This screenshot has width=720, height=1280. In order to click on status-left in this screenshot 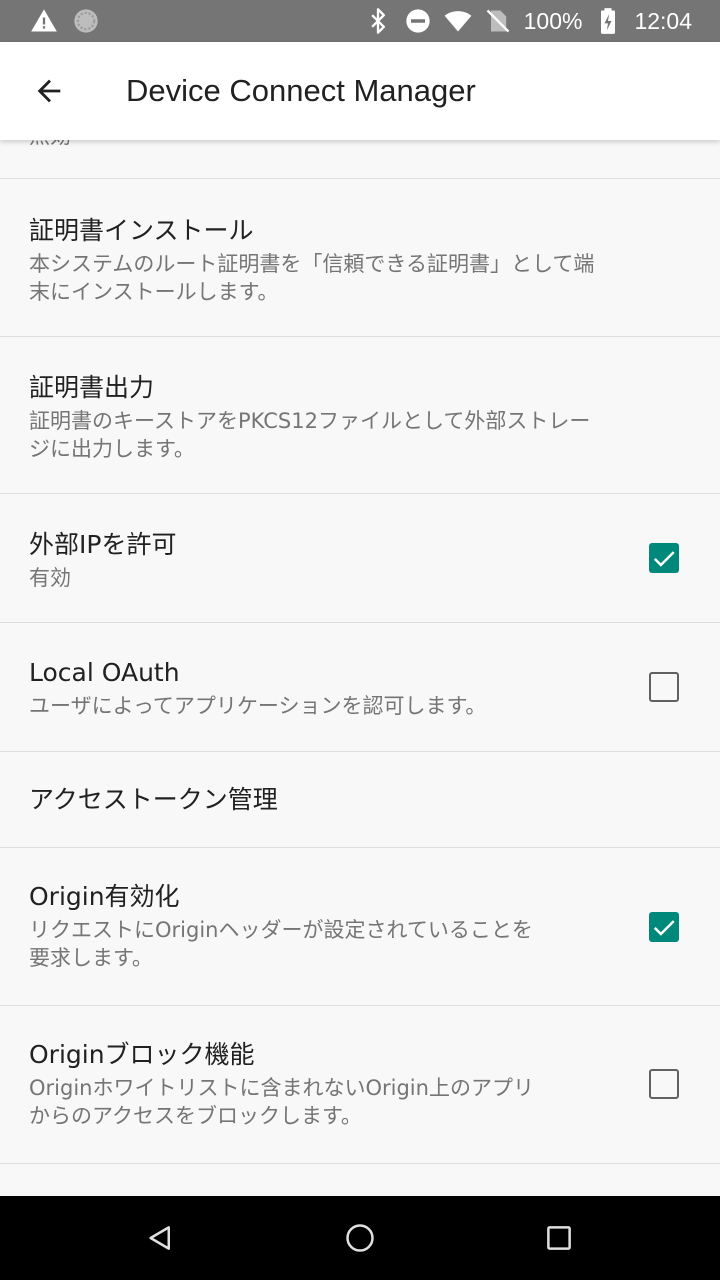, I will do `click(65, 21)`.